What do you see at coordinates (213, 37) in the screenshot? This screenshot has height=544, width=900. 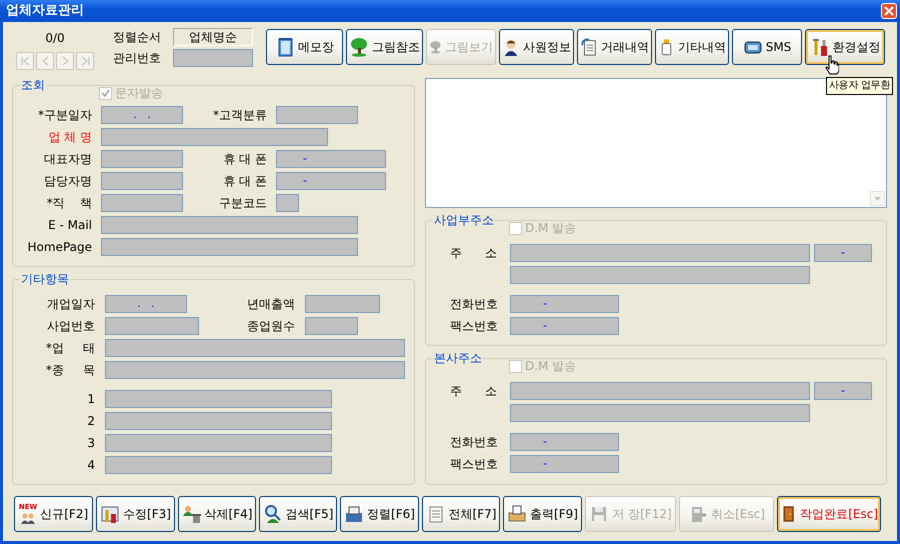 I see `sort-order-value: 업체명순` at bounding box center [213, 37].